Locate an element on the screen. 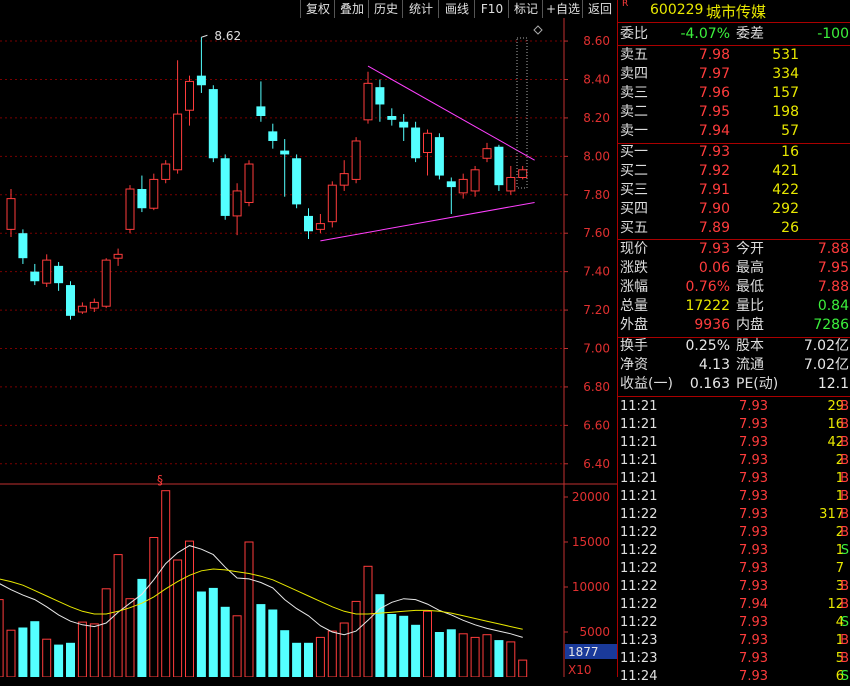  statistics-button: 统计 is located at coordinates (420, 9).